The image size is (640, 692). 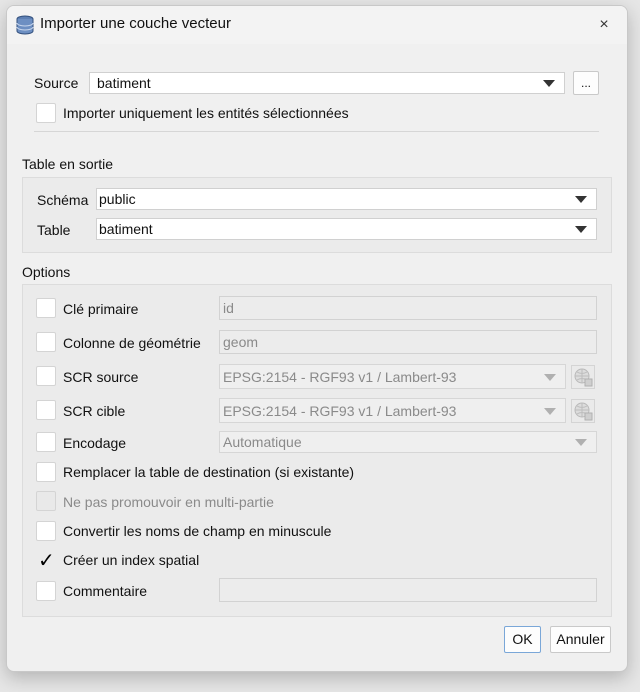 What do you see at coordinates (327, 83) in the screenshot?
I see `source-combo: batiment` at bounding box center [327, 83].